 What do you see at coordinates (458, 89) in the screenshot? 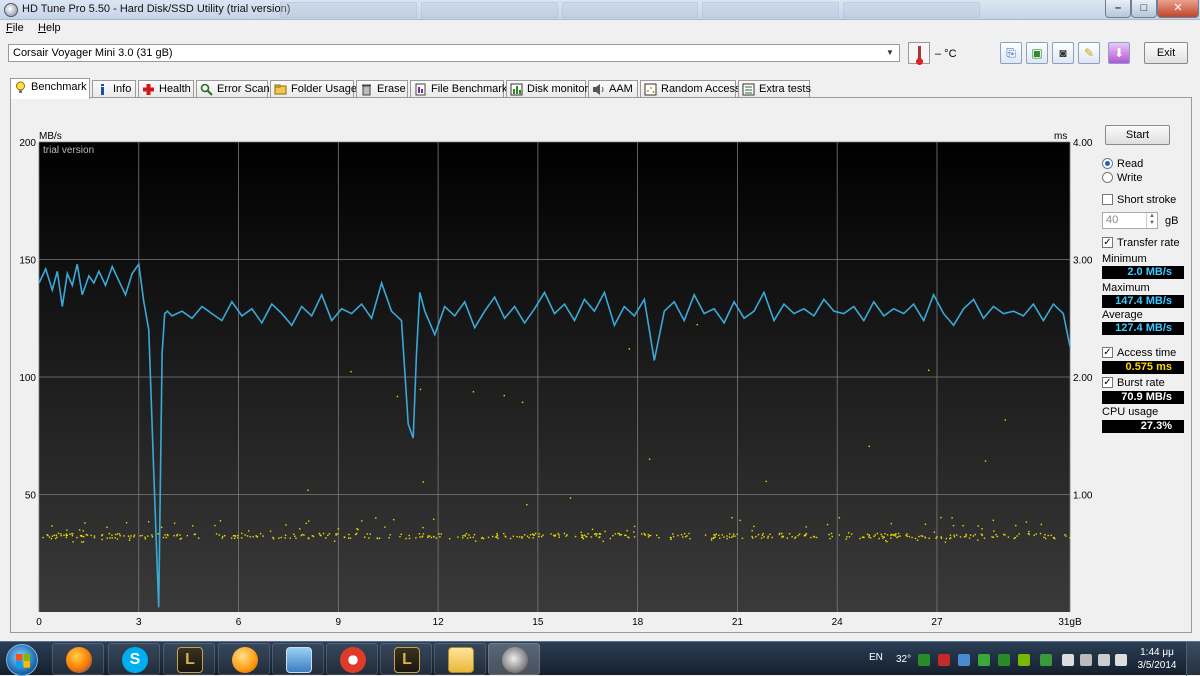
I see `tab-file-benchmark: File Benchmark` at bounding box center [458, 89].